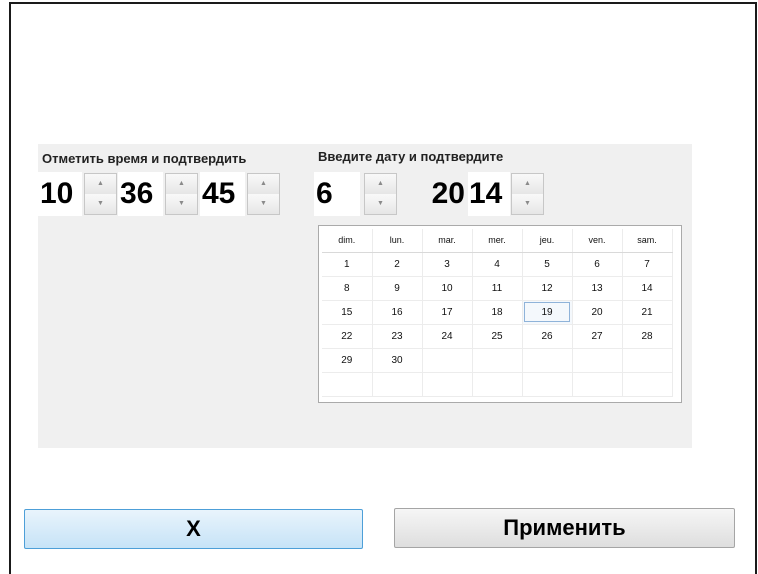  What do you see at coordinates (597, 241) in the screenshot?
I see `weekday-header: ven.` at bounding box center [597, 241].